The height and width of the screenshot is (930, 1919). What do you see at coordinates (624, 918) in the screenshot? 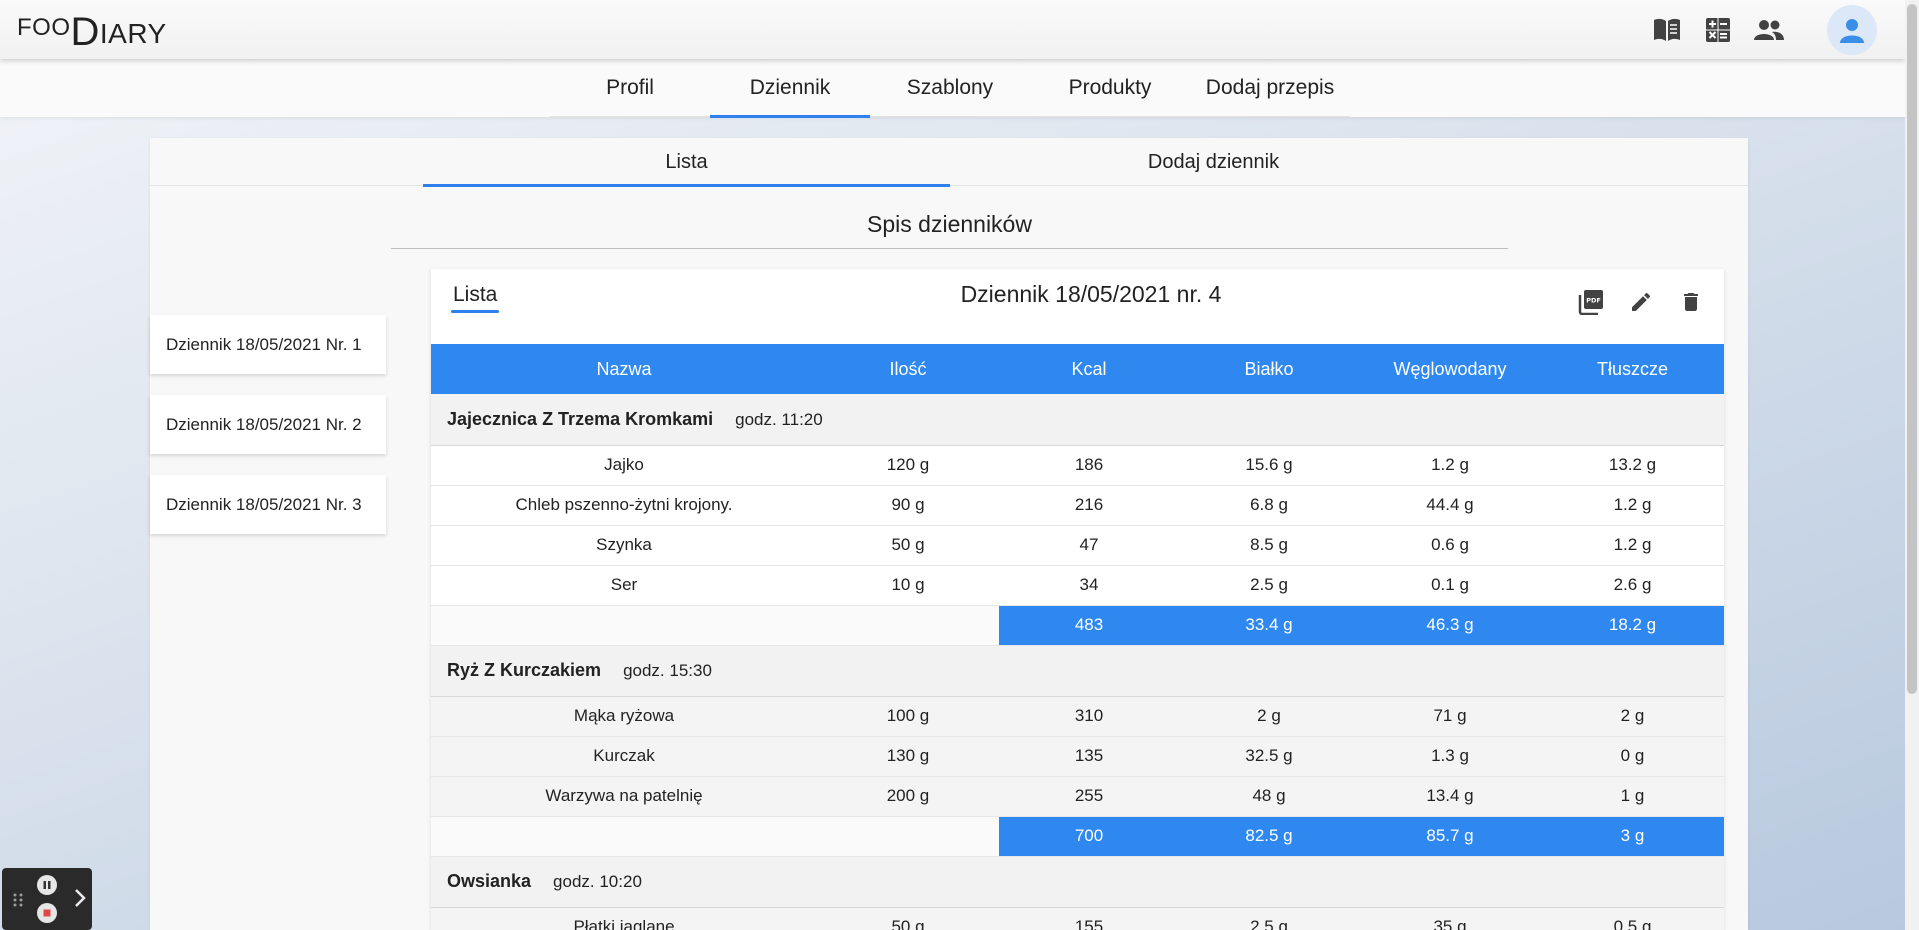
I see `cell-name: Płatki jaglane` at bounding box center [624, 918].